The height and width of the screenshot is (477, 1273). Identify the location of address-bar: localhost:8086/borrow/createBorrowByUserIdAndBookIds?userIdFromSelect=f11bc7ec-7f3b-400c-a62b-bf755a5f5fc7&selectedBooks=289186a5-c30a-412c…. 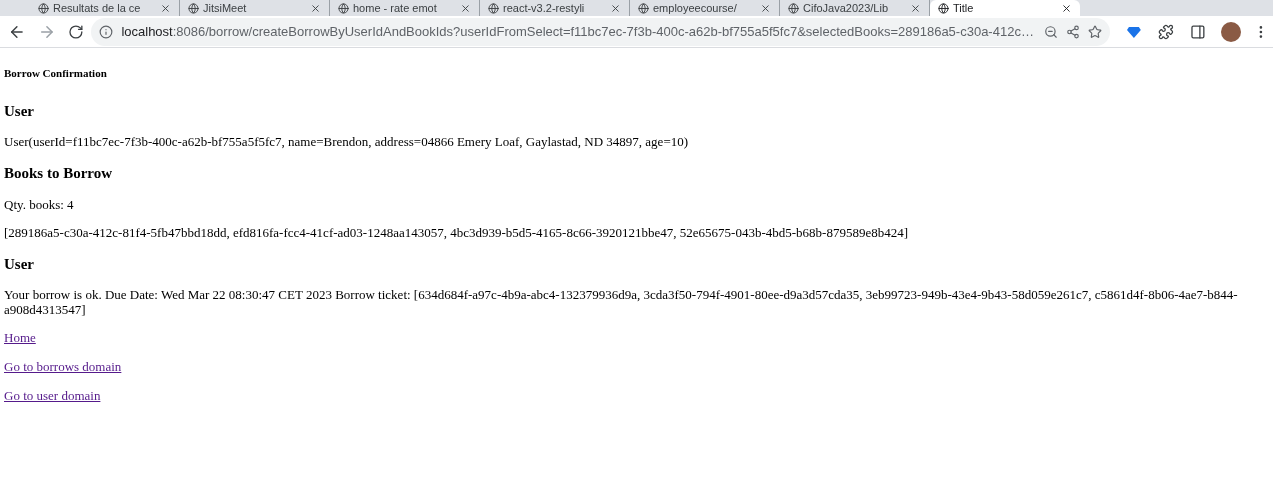
(600, 31).